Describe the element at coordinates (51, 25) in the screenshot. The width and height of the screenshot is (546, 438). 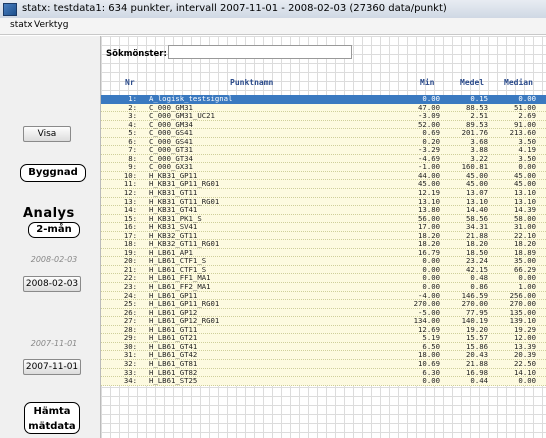
I see `menu-verktyg: Verktyg` at that location.